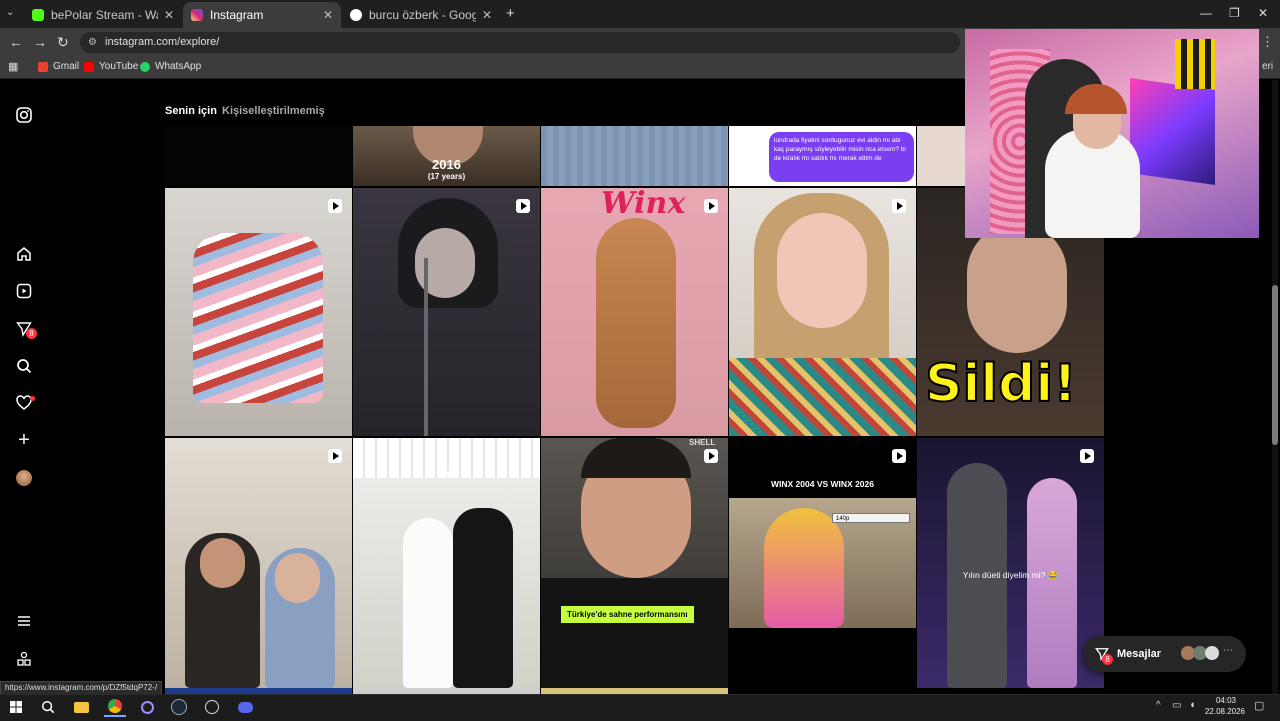 Image resolution: width=1280 pixels, height=721 pixels. Describe the element at coordinates (636, 458) in the screenshot. I see `hair-shape` at that location.